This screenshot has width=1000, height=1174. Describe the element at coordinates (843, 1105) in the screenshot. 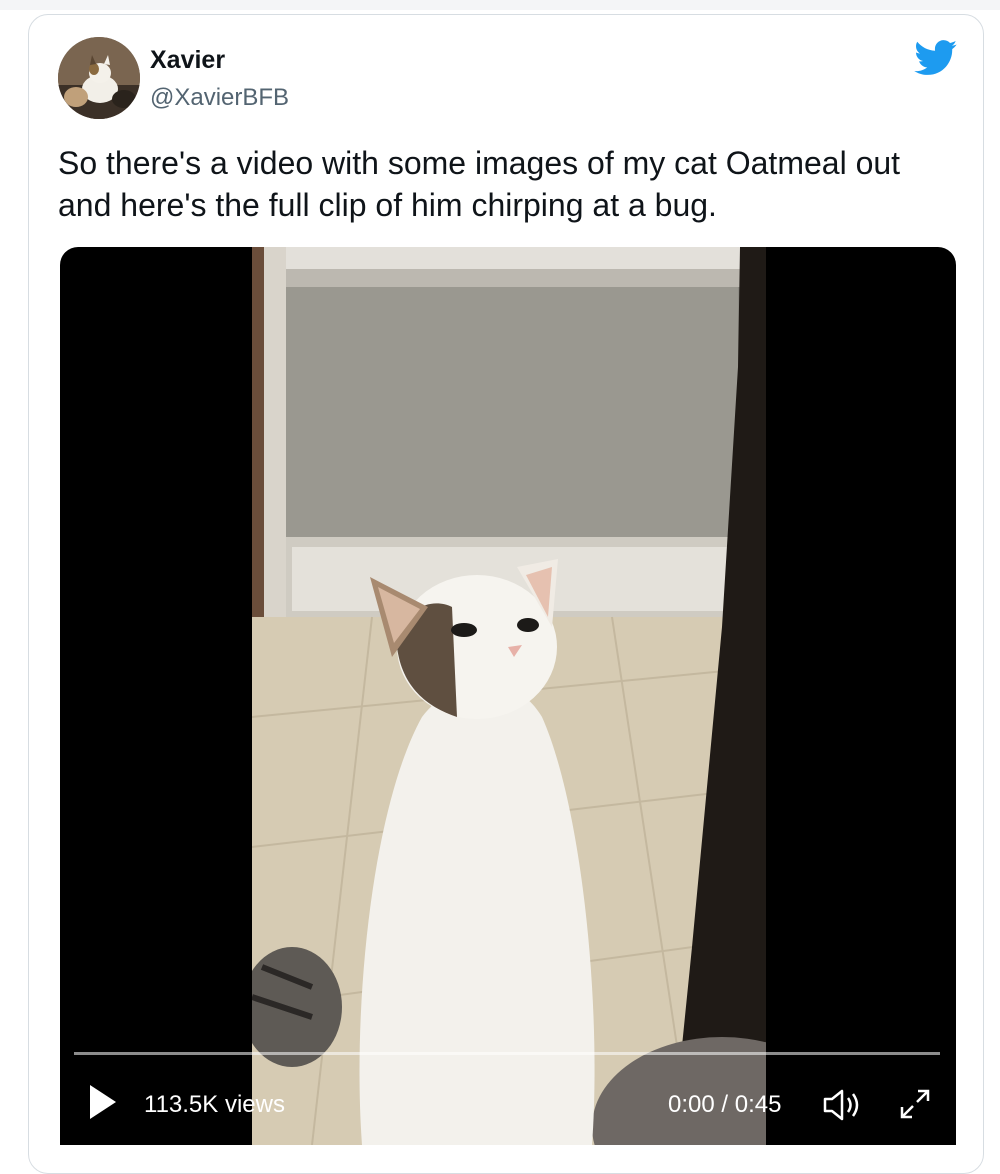

I see `volume-icon` at that location.